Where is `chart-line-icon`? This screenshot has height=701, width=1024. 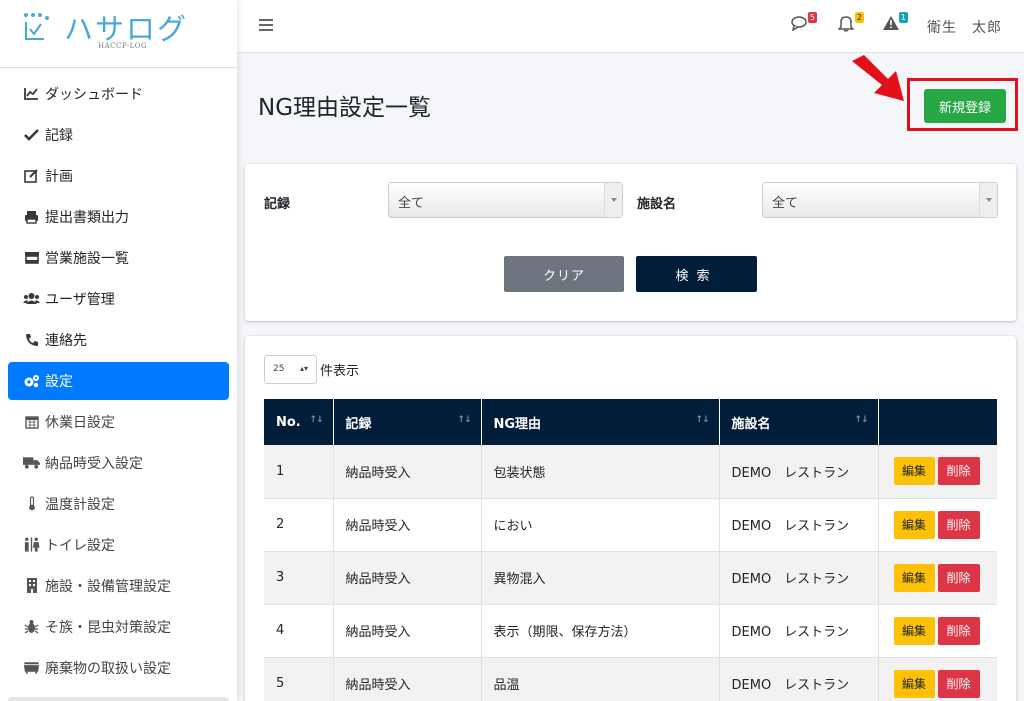
chart-line-icon is located at coordinates (31, 93).